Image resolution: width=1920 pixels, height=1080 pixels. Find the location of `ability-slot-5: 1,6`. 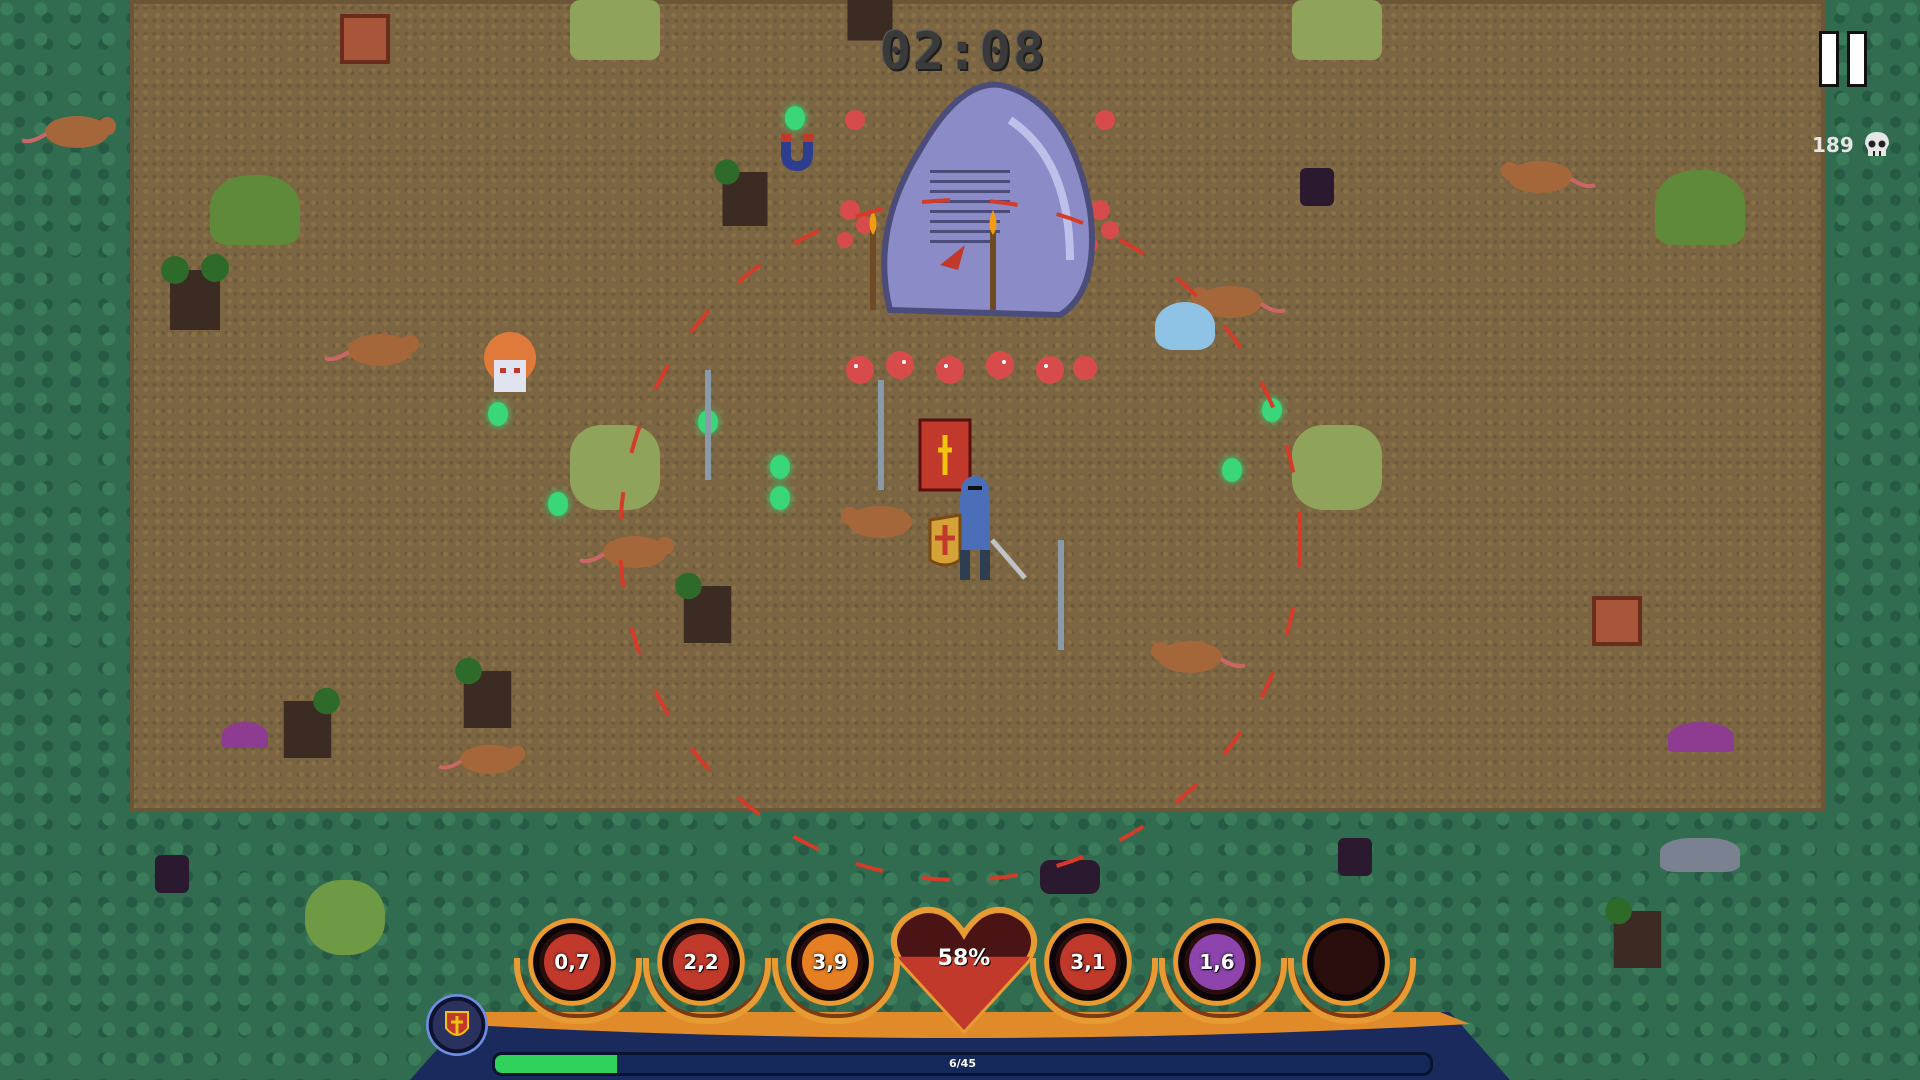

ability-slot-5: 1,6 is located at coordinates (1217, 962).